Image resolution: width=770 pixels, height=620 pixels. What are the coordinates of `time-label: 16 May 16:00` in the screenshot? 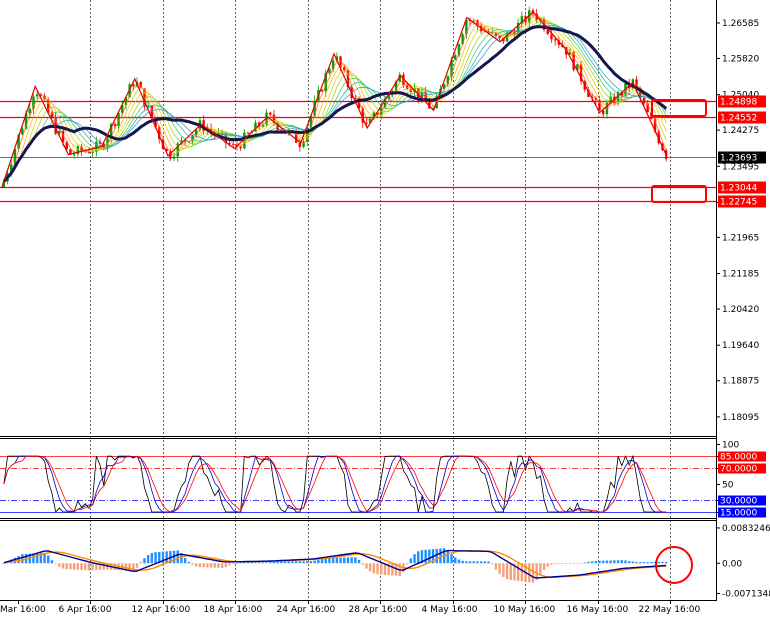 It's located at (598, 610).